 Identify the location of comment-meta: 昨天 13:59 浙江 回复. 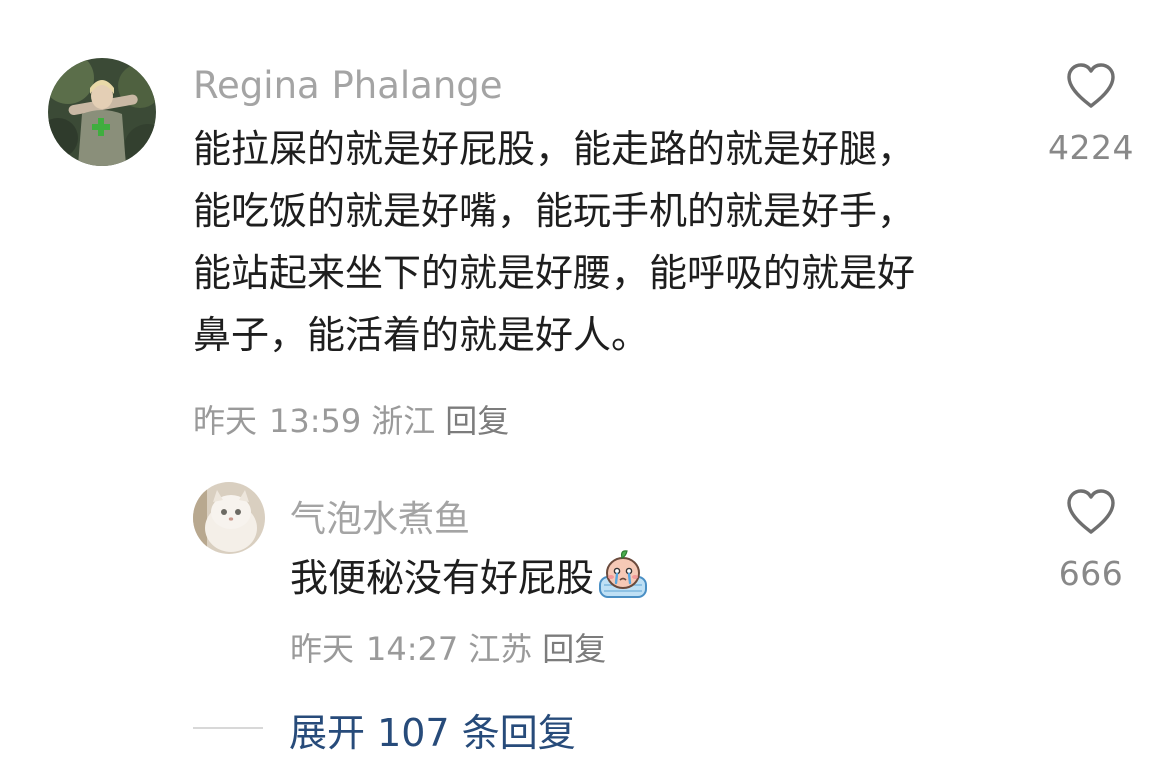
(351, 419).